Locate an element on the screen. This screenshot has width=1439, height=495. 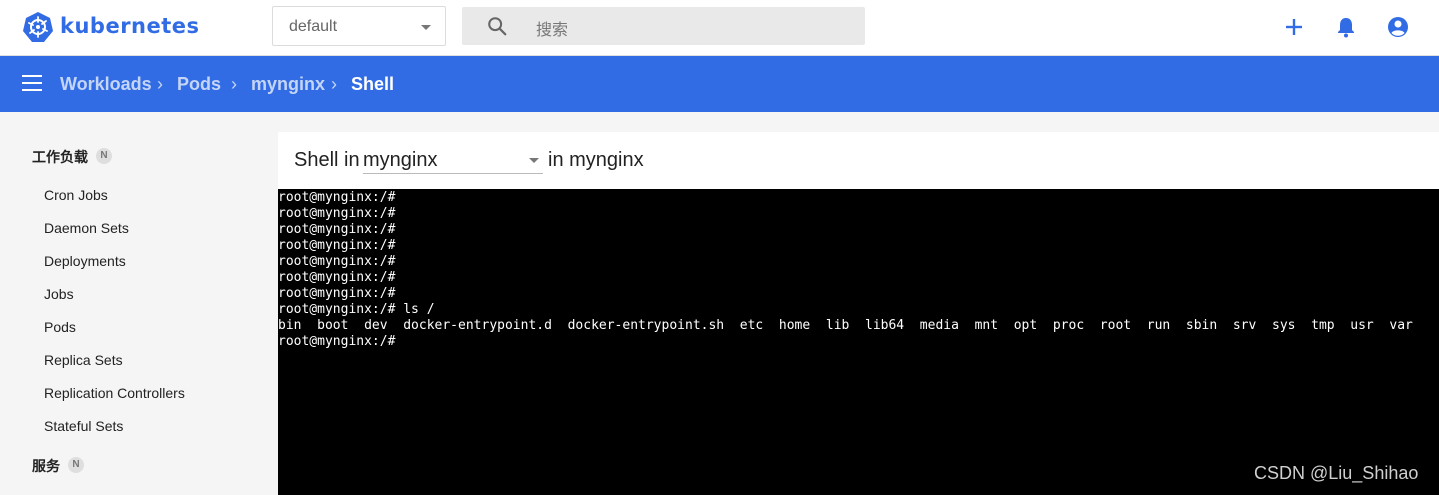
shell-title-suffix: in mynginx is located at coordinates (596, 160).